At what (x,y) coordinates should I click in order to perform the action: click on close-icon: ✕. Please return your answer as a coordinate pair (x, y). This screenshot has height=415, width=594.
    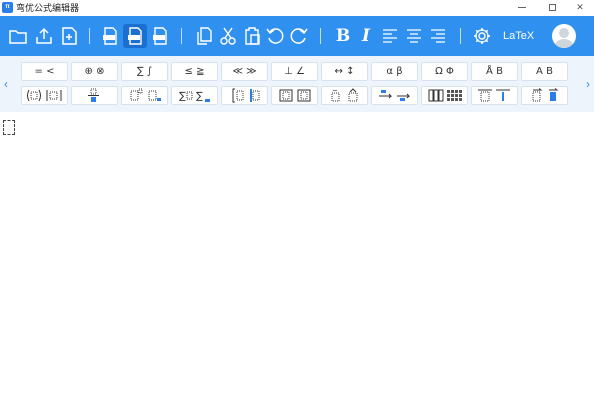
    Looking at the image, I should click on (580, 6).